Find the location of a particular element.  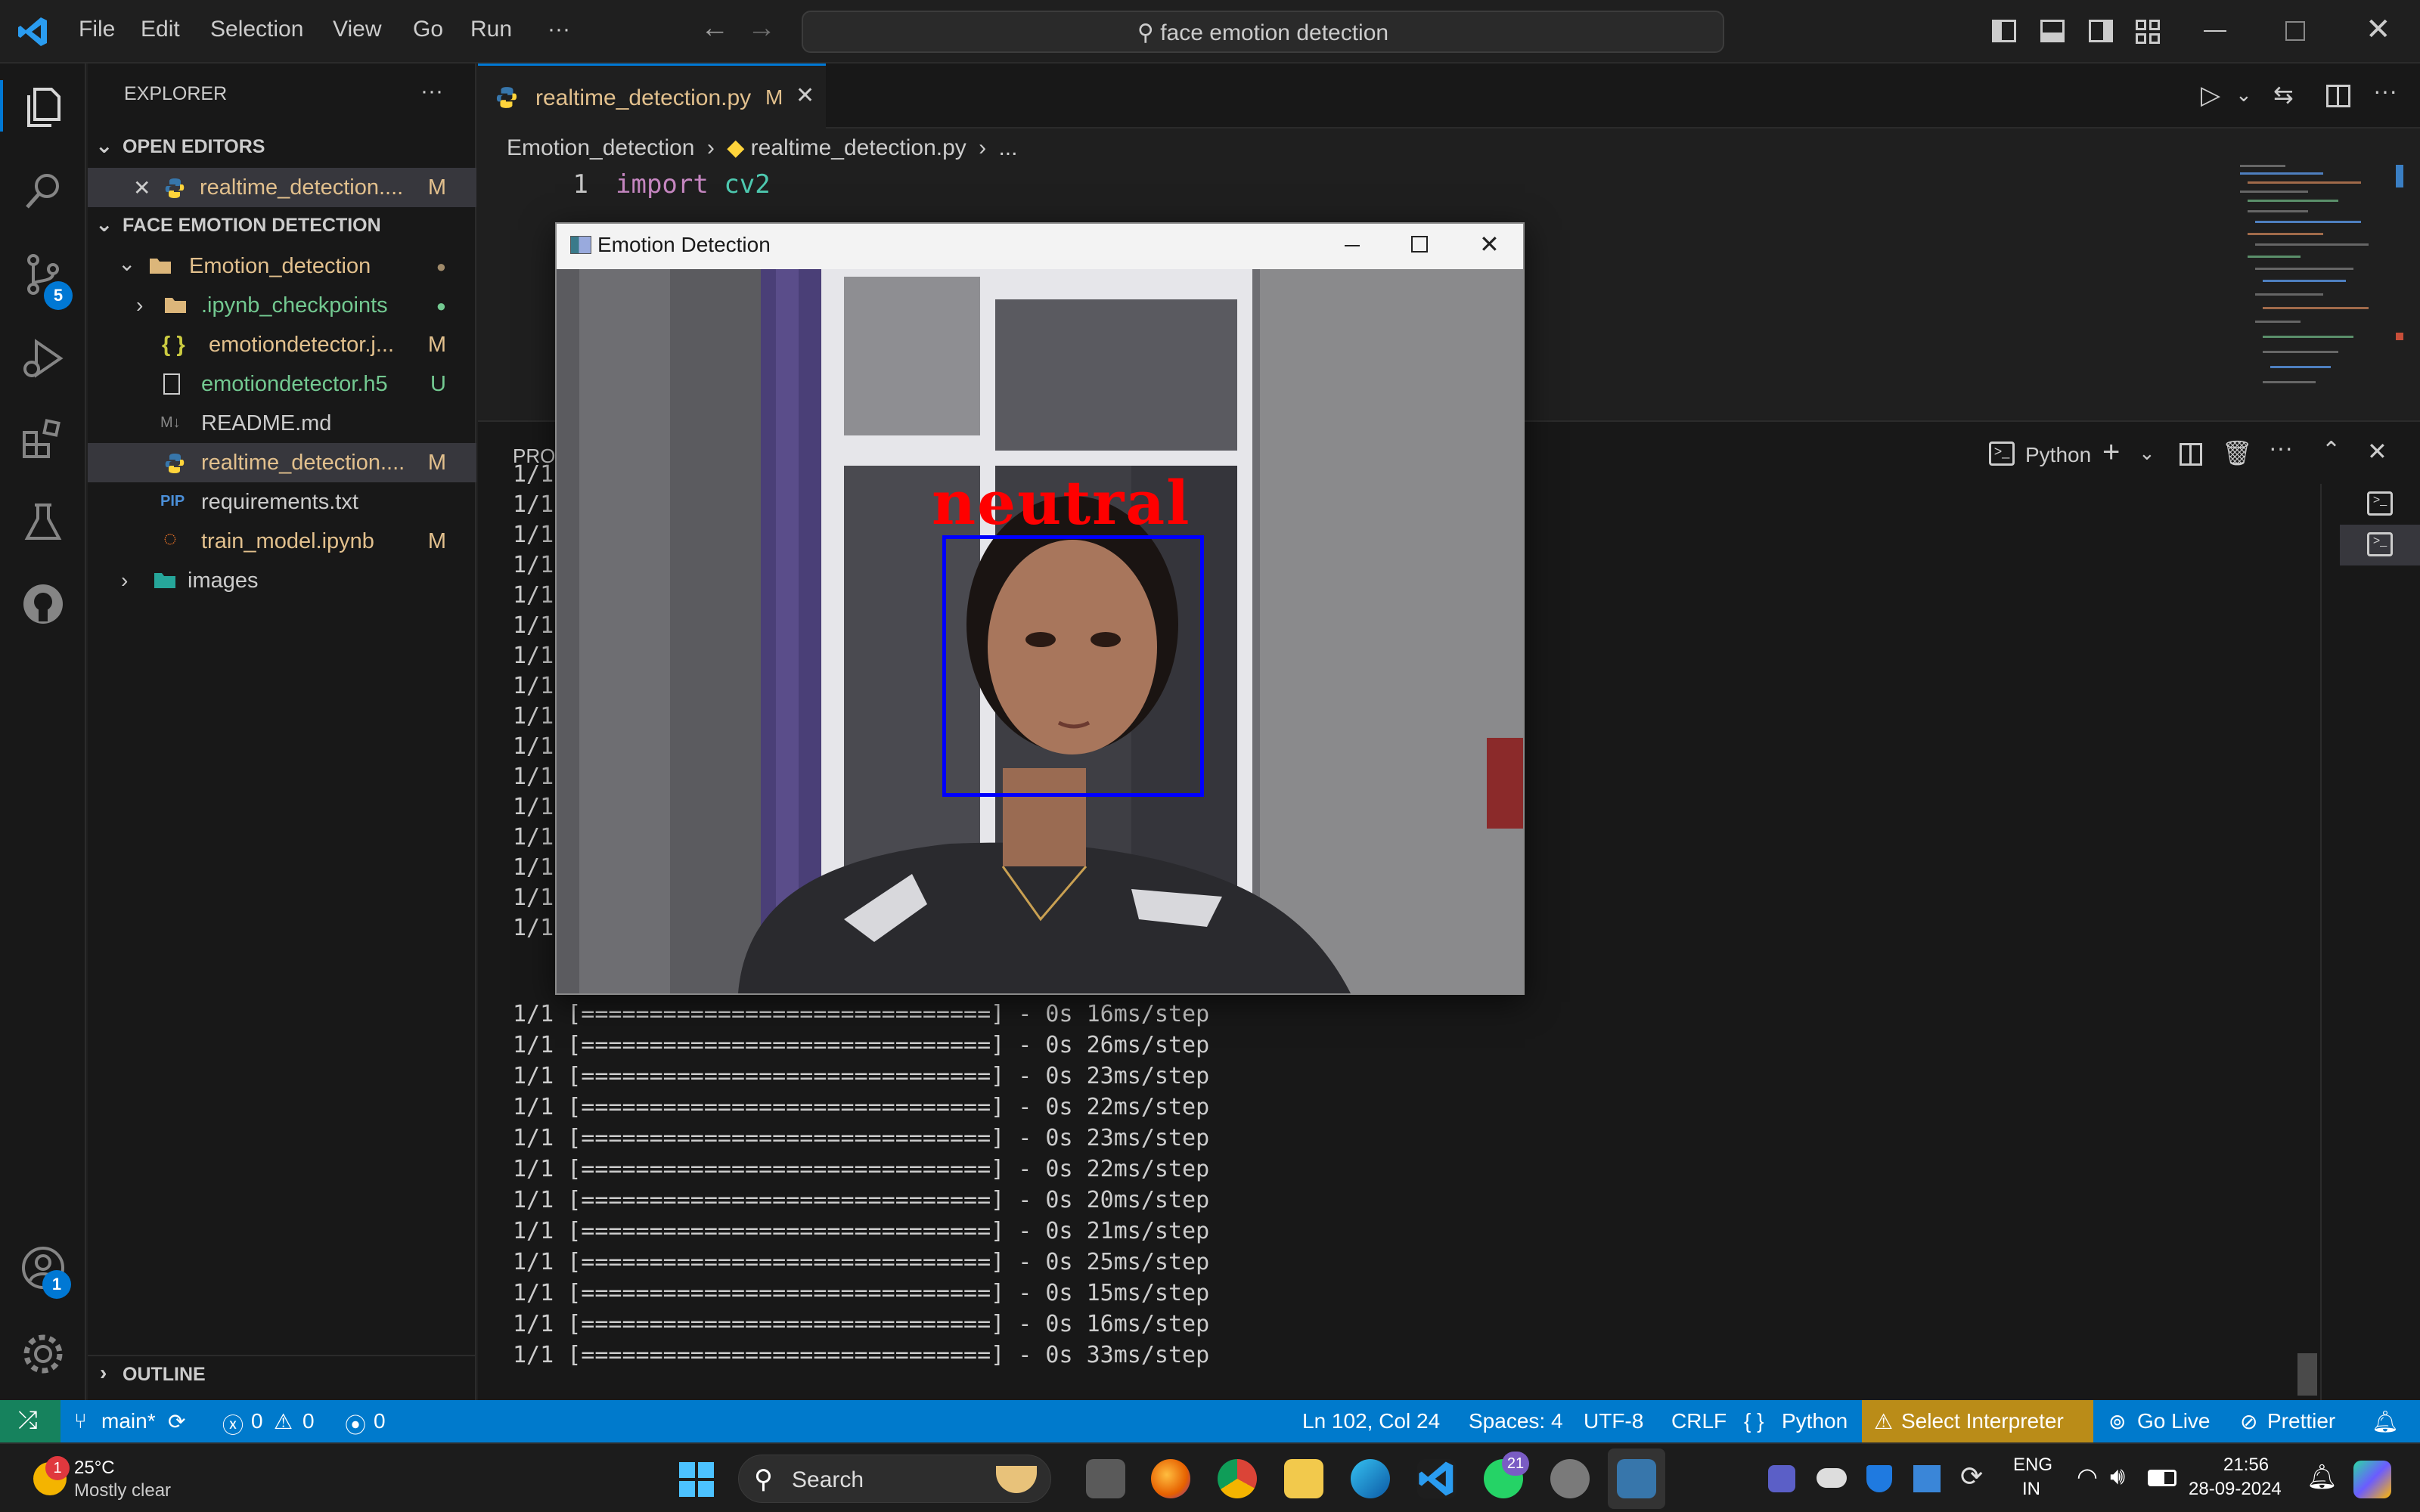

menu-selection: Selection is located at coordinates (256, 30).